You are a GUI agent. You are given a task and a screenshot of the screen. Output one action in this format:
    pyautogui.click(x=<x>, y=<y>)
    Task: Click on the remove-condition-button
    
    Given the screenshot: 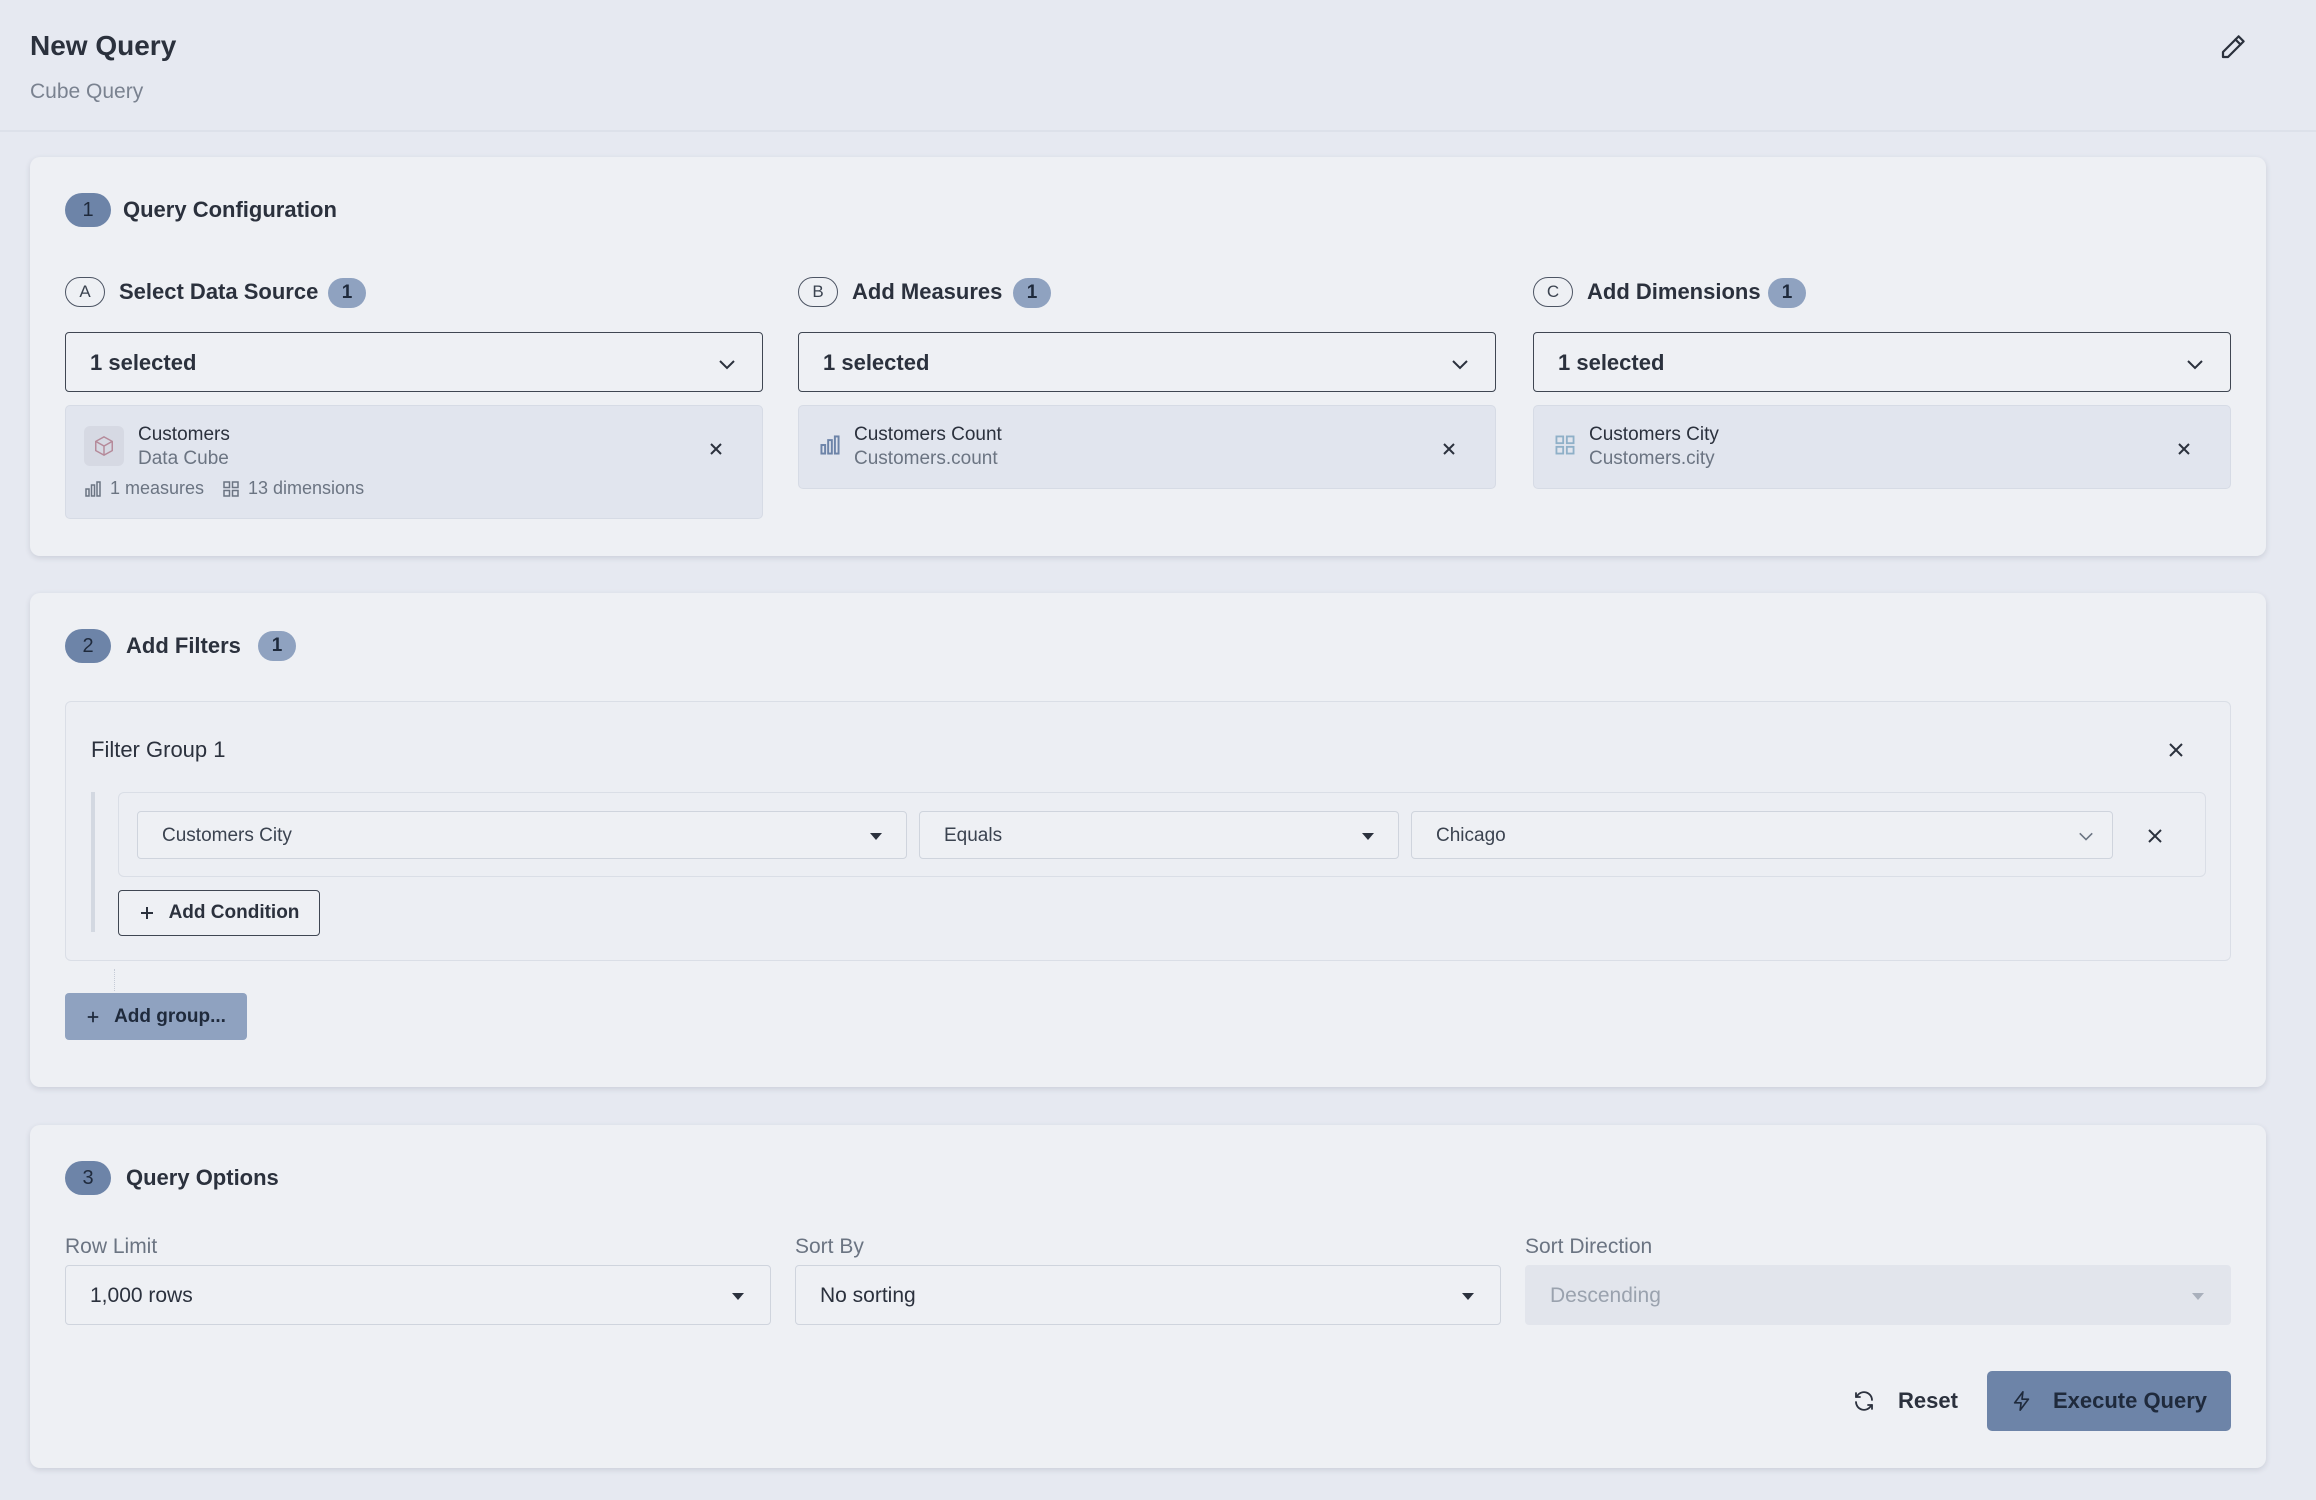 What is the action you would take?
    pyautogui.click(x=2155, y=836)
    